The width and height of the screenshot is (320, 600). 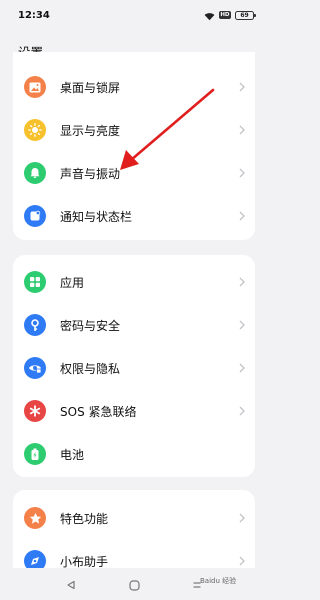 I want to click on status-bar: 12:34 HD 69, so click(x=134, y=15).